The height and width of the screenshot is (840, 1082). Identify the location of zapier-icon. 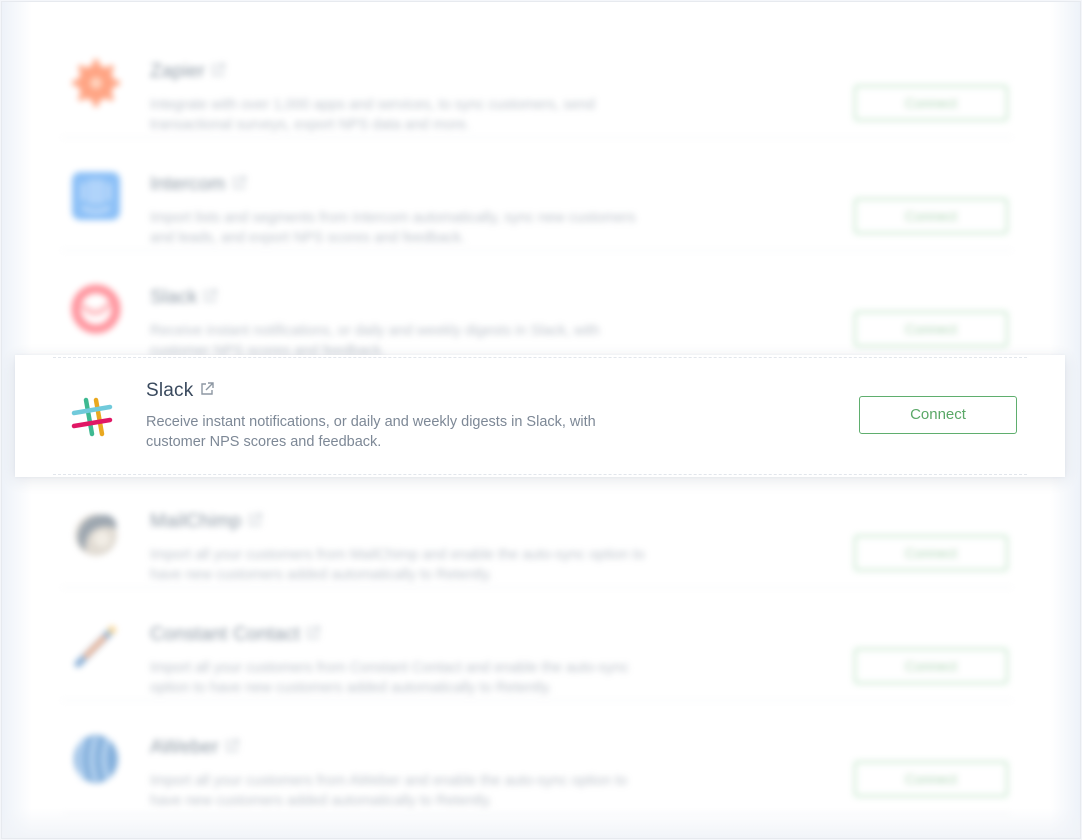
(96, 83).